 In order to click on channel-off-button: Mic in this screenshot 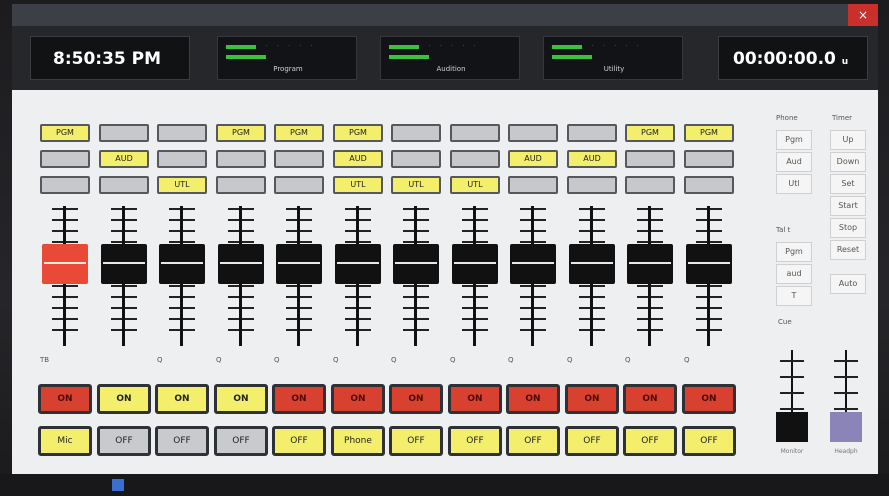, I will do `click(65, 441)`.